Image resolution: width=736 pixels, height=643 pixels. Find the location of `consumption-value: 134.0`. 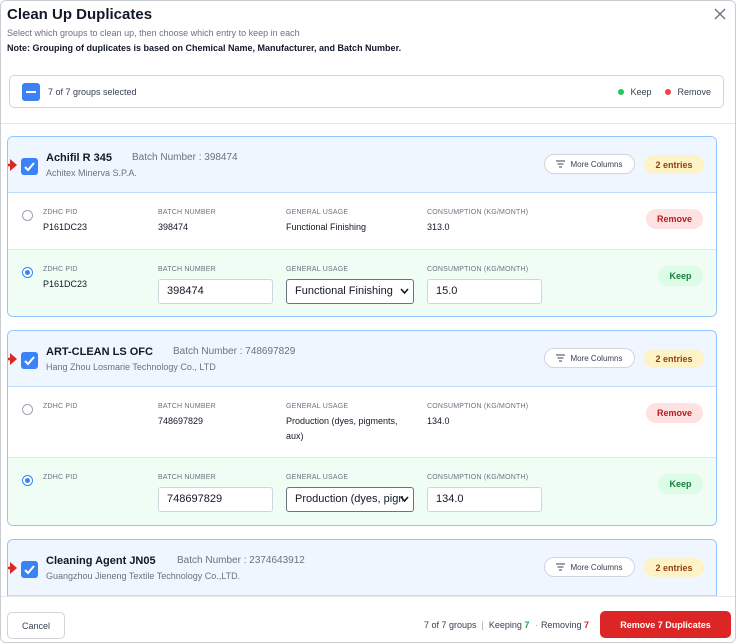

consumption-value: 134.0 is located at coordinates (438, 421).